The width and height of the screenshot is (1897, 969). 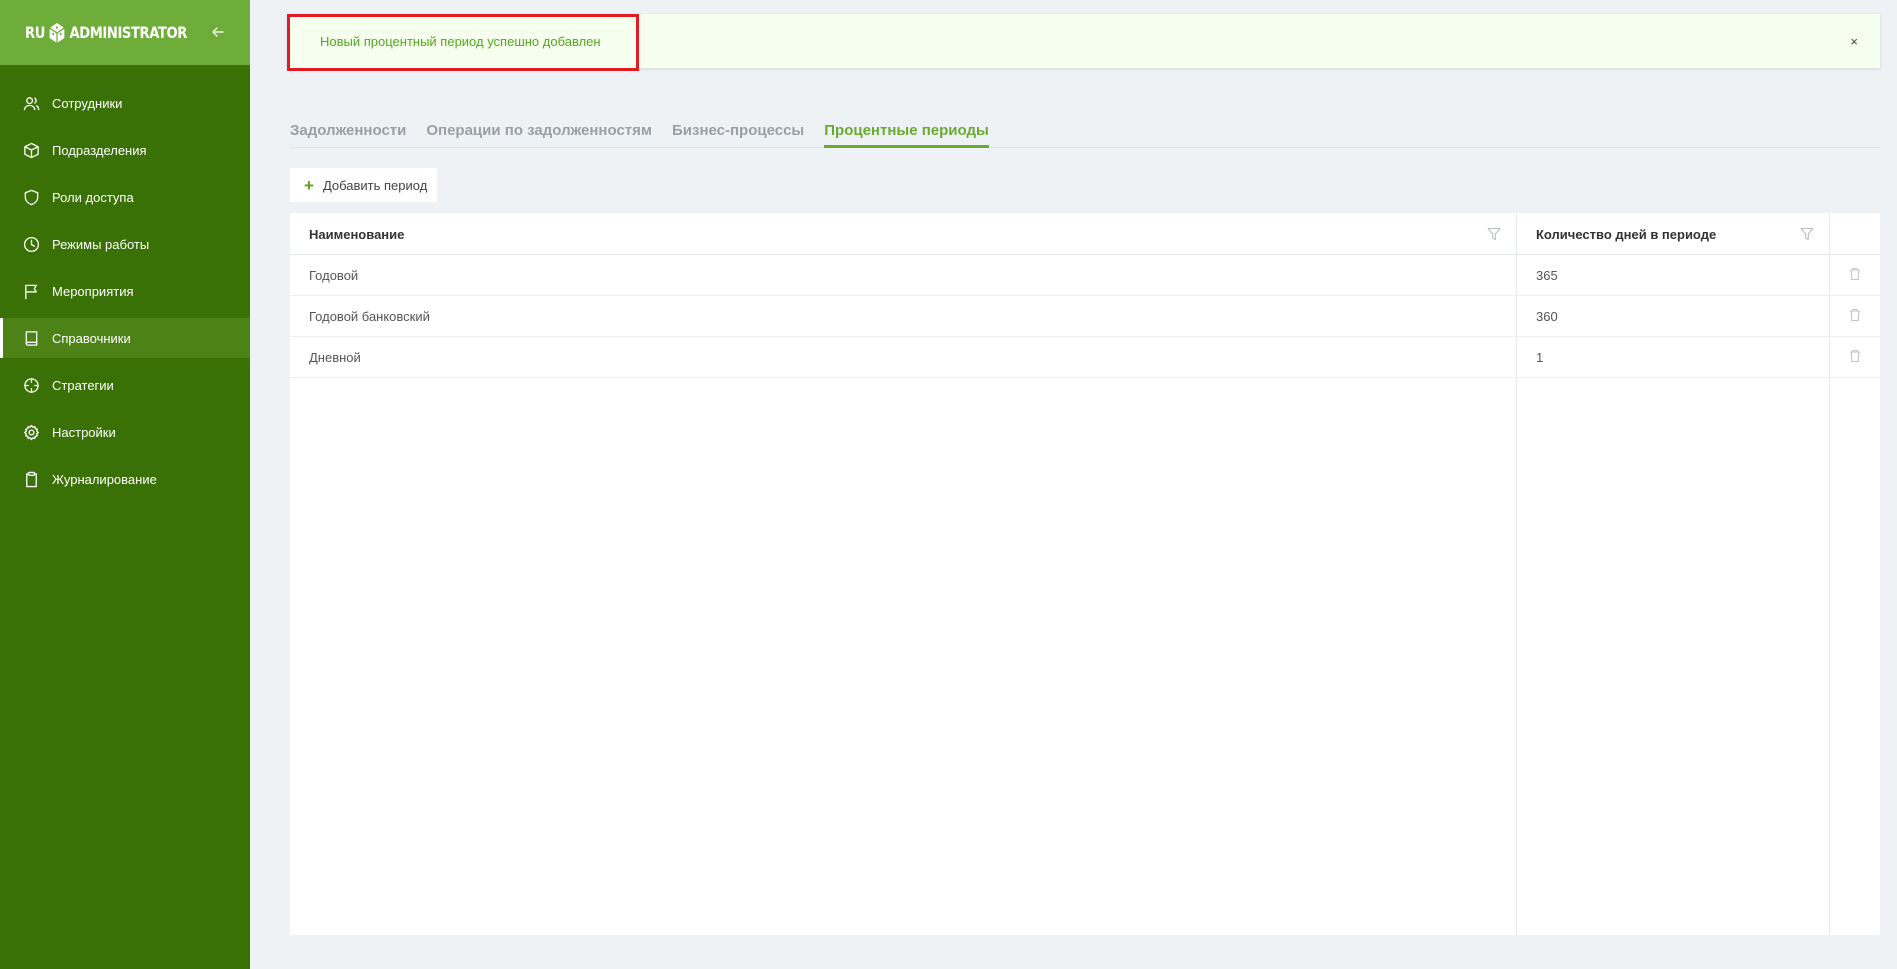 What do you see at coordinates (1673, 316) in the screenshot?
I see `cell-days: 360` at bounding box center [1673, 316].